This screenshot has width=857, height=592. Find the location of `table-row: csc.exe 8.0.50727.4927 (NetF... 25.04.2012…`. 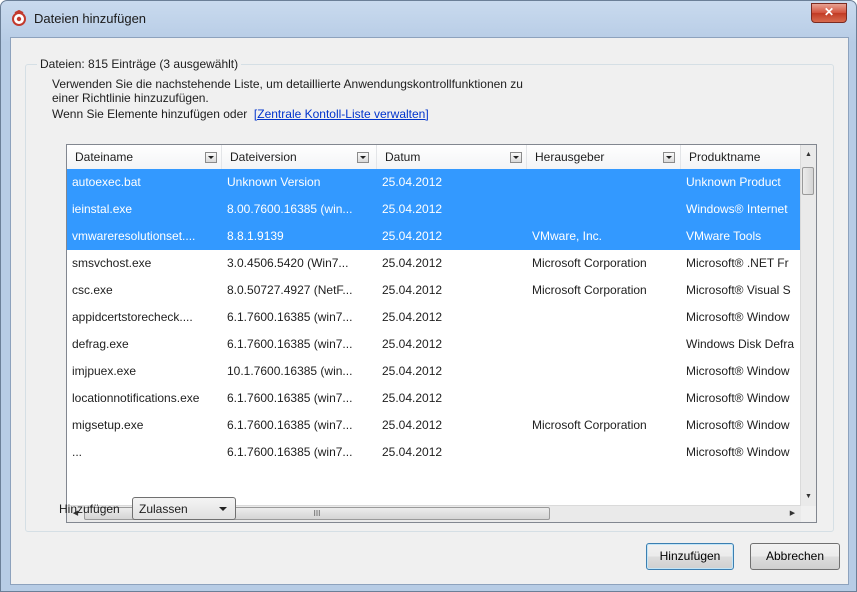

table-row: csc.exe 8.0.50727.4927 (NetF... 25.04.2012… is located at coordinates (434, 290).